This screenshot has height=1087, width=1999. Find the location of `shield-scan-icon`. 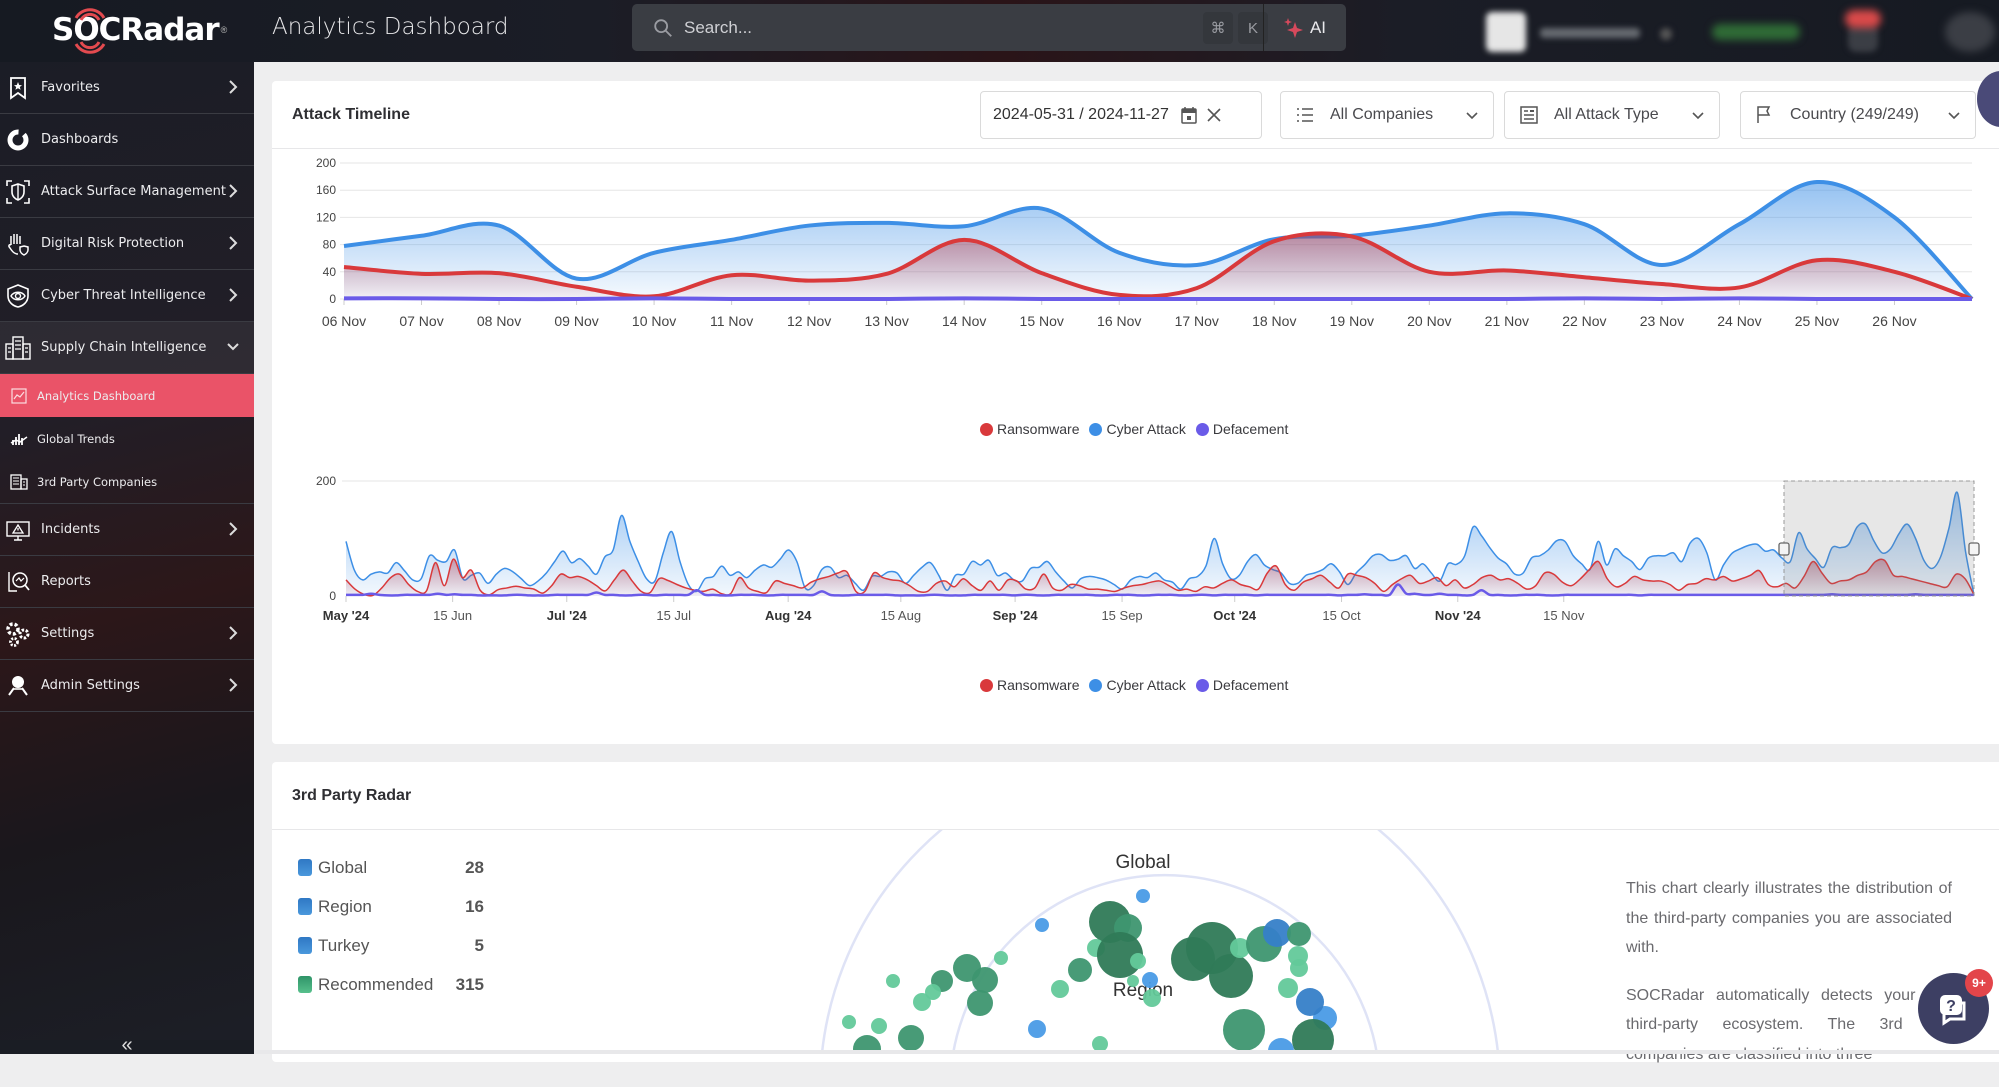

shield-scan-icon is located at coordinates (18, 192).